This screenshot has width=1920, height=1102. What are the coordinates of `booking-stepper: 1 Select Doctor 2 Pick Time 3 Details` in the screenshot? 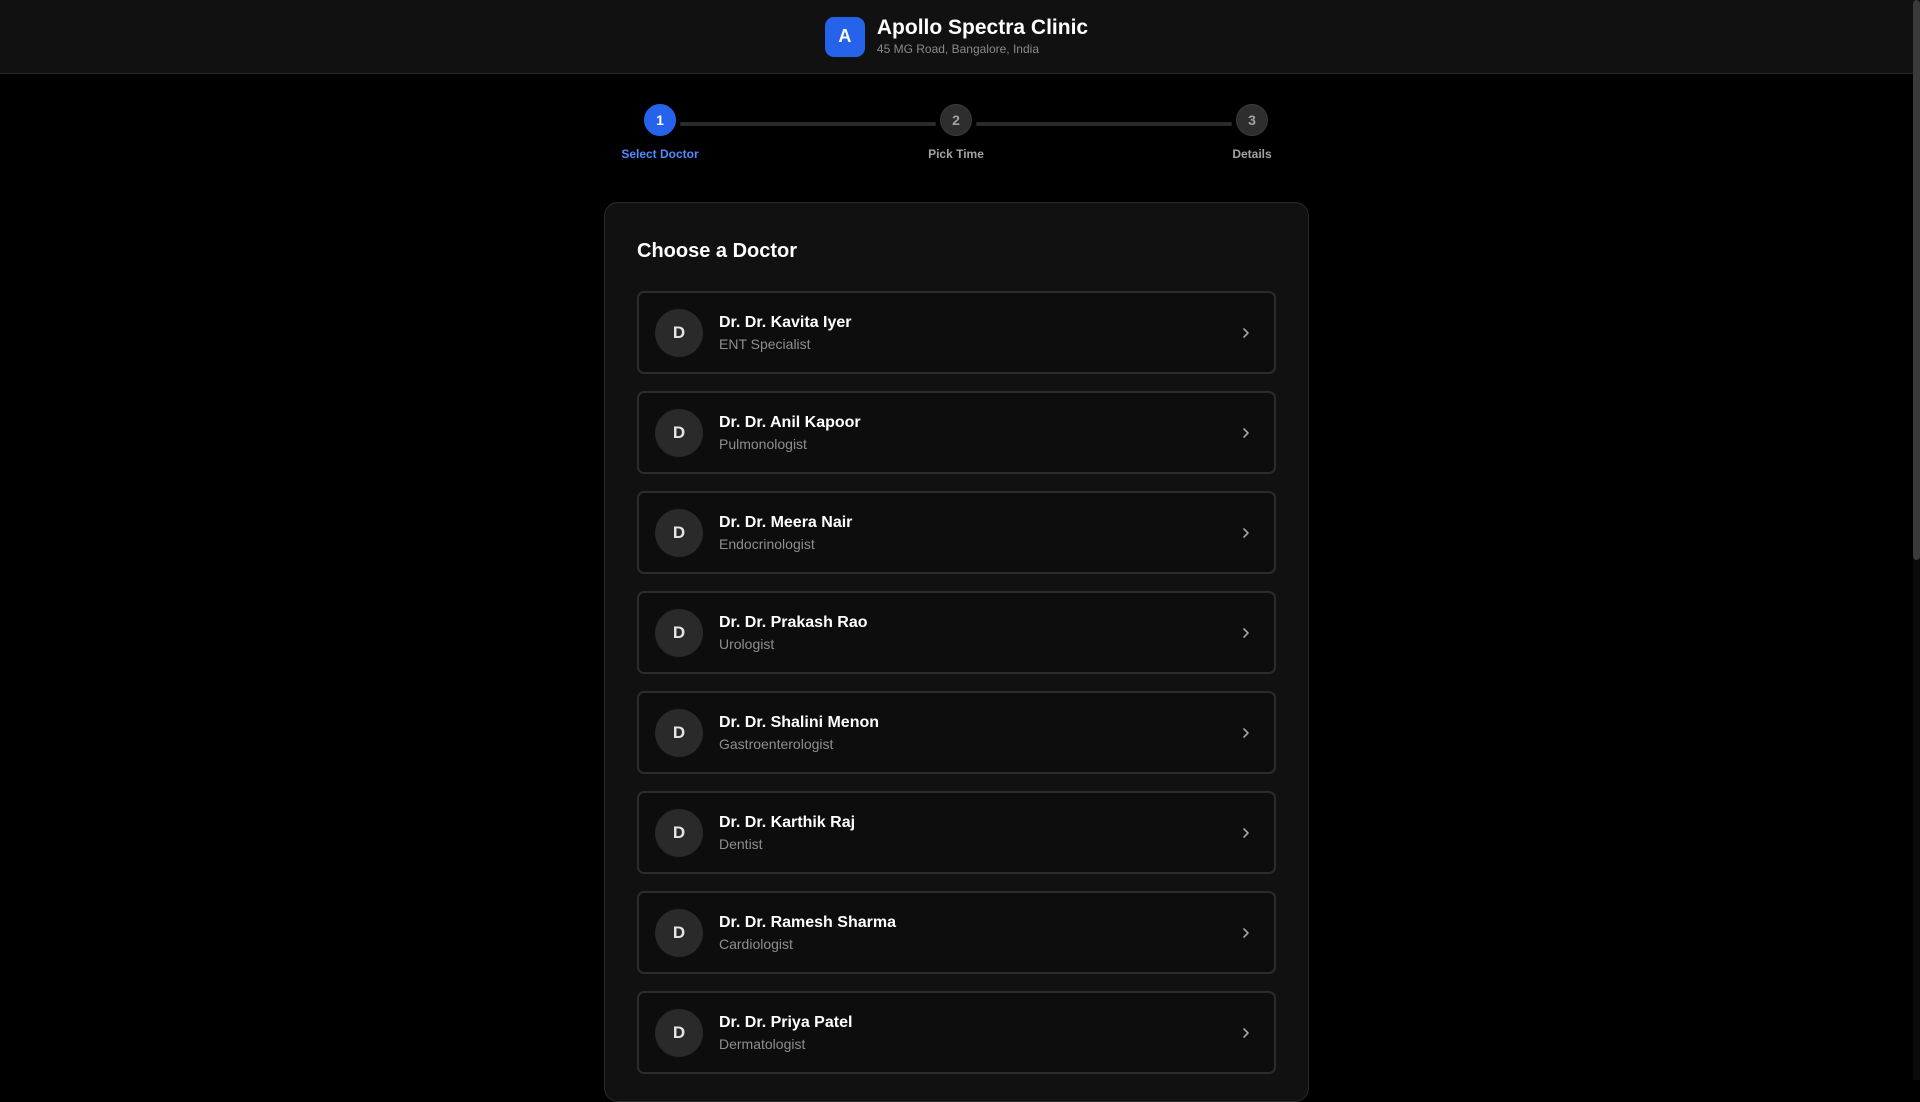 It's located at (955, 134).